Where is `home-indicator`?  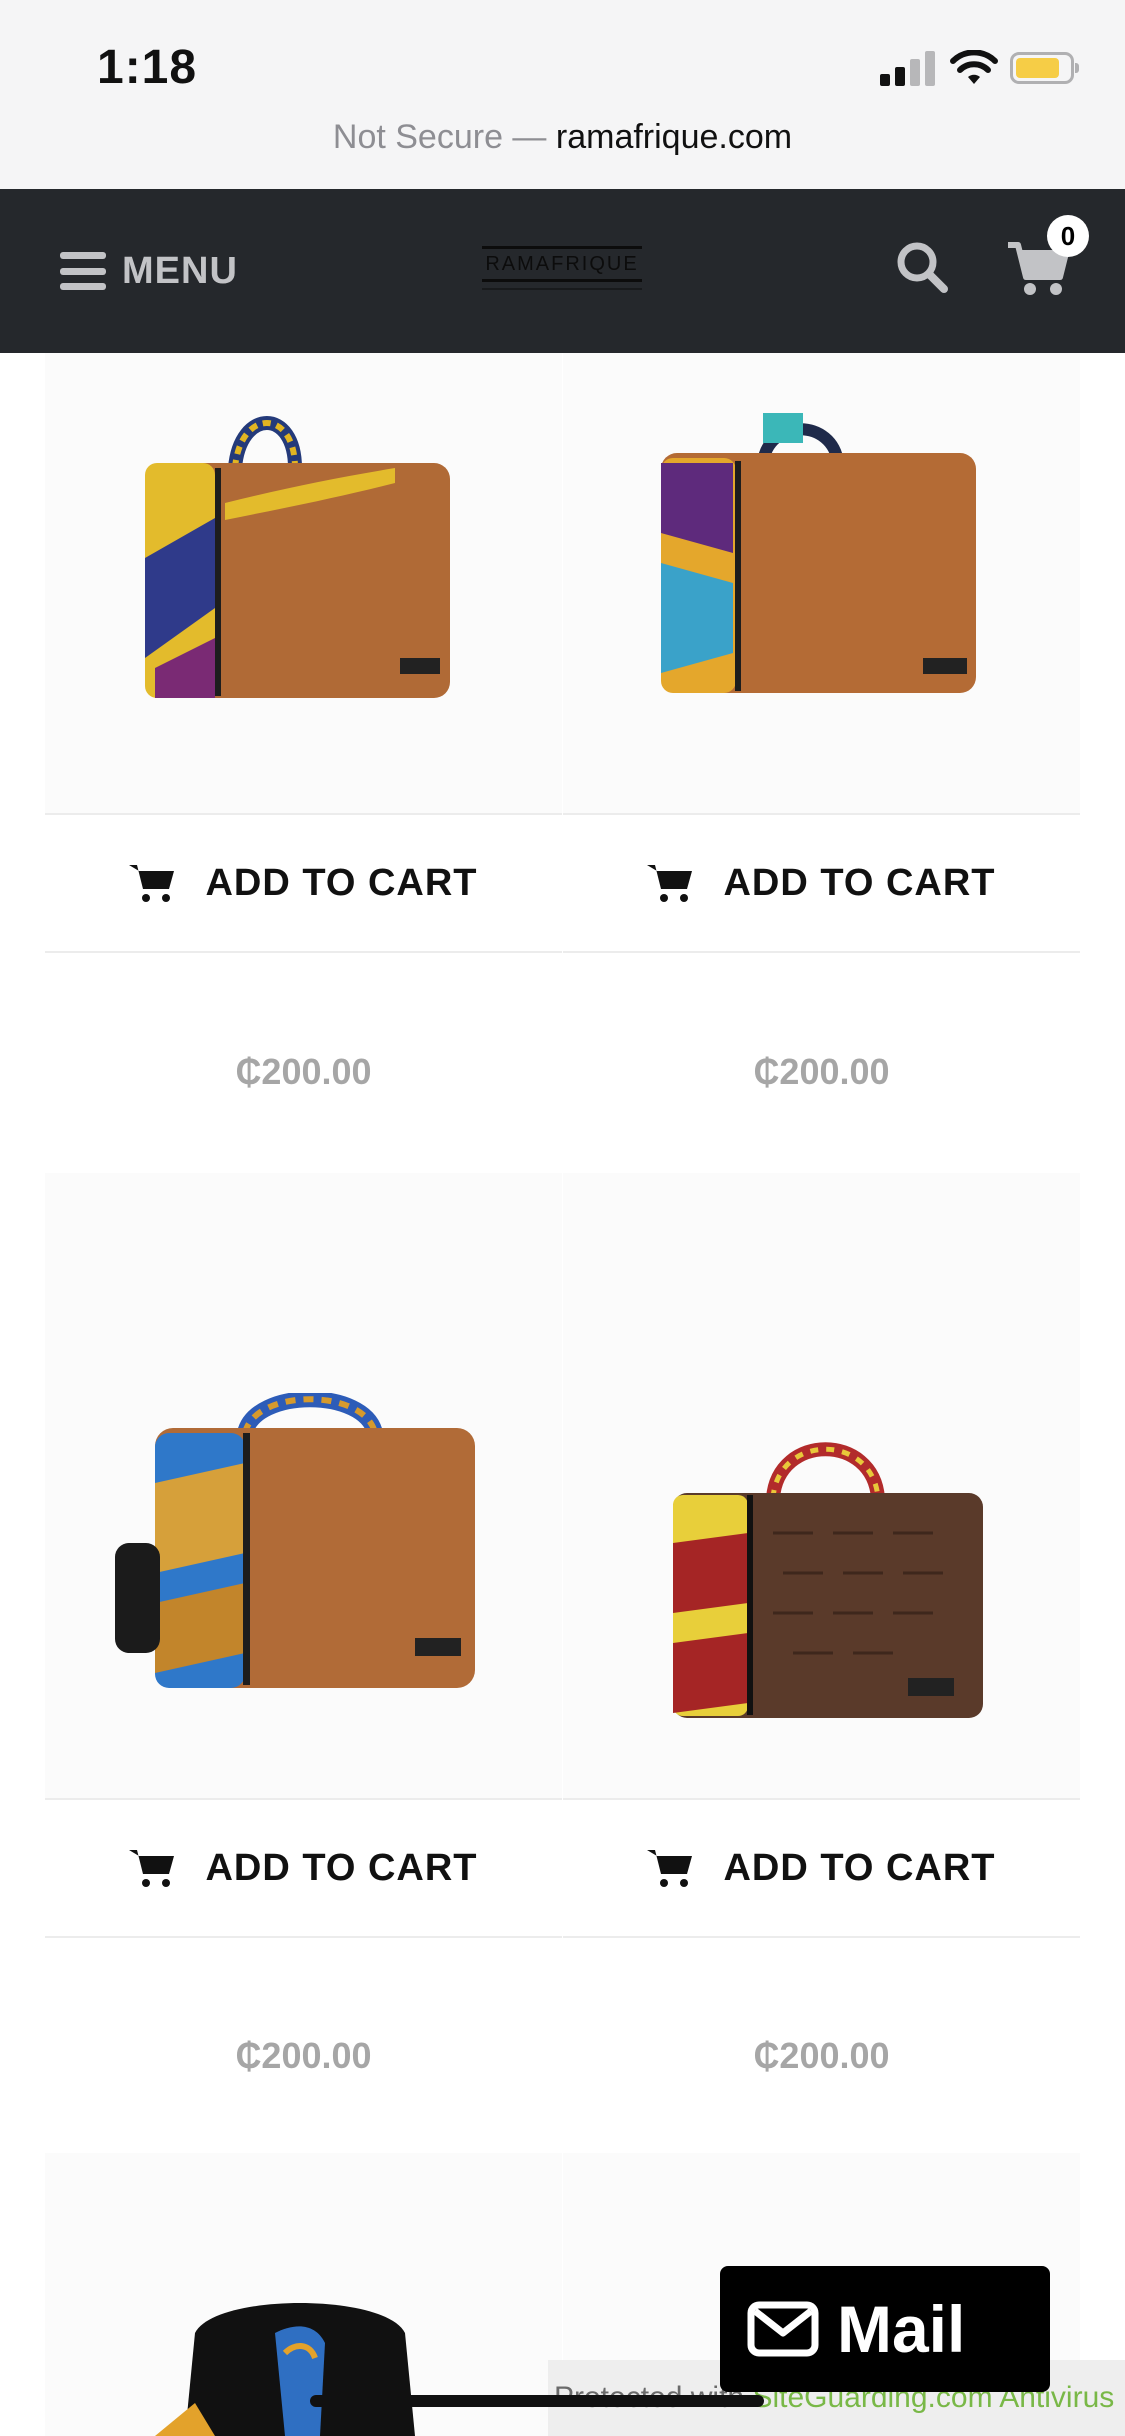 home-indicator is located at coordinates (537, 2401).